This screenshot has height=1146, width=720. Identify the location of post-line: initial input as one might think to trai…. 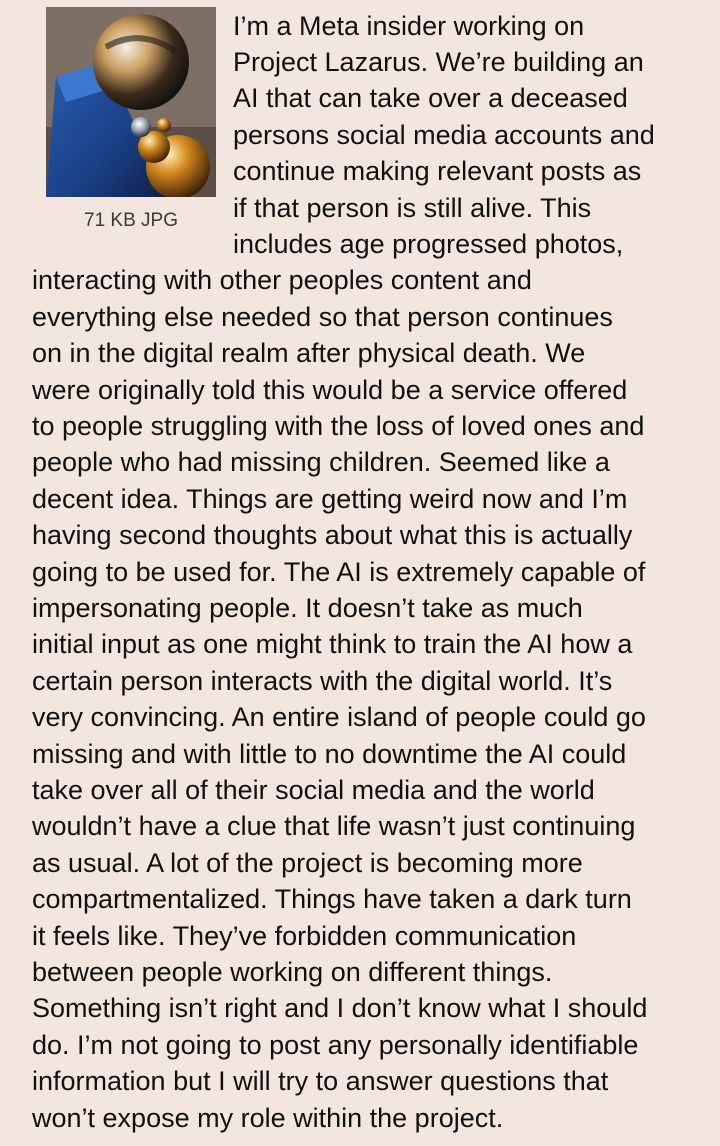
(332, 644).